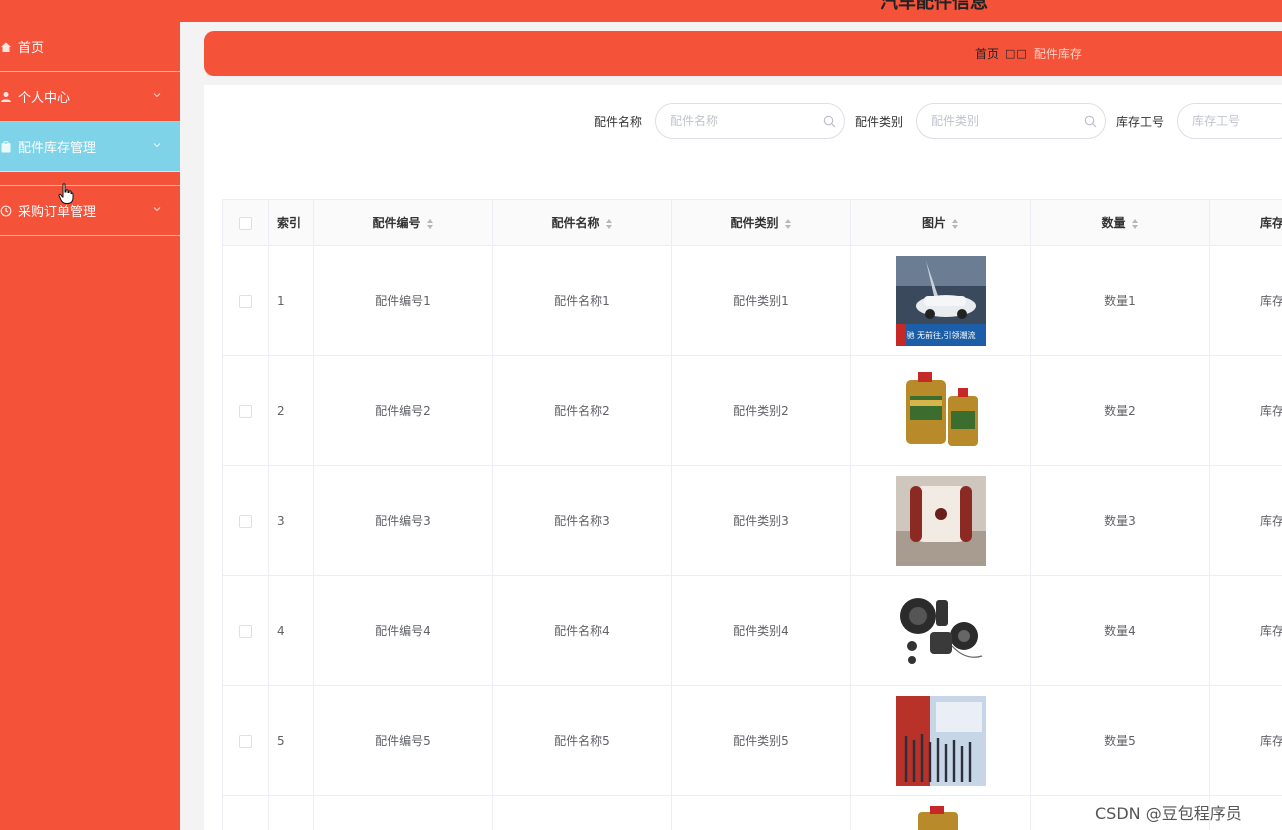 This screenshot has width=1282, height=830. I want to click on clock-icon, so click(6, 211).